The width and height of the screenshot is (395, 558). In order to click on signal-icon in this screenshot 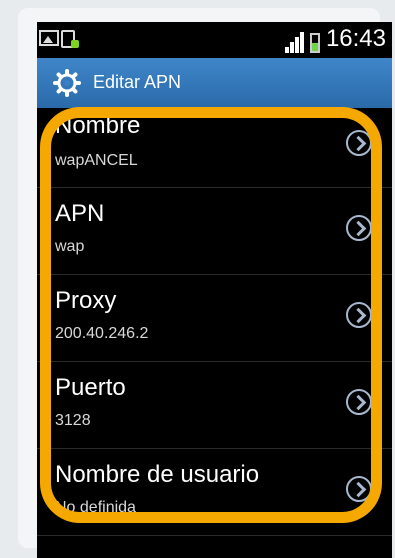, I will do `click(294, 42)`.